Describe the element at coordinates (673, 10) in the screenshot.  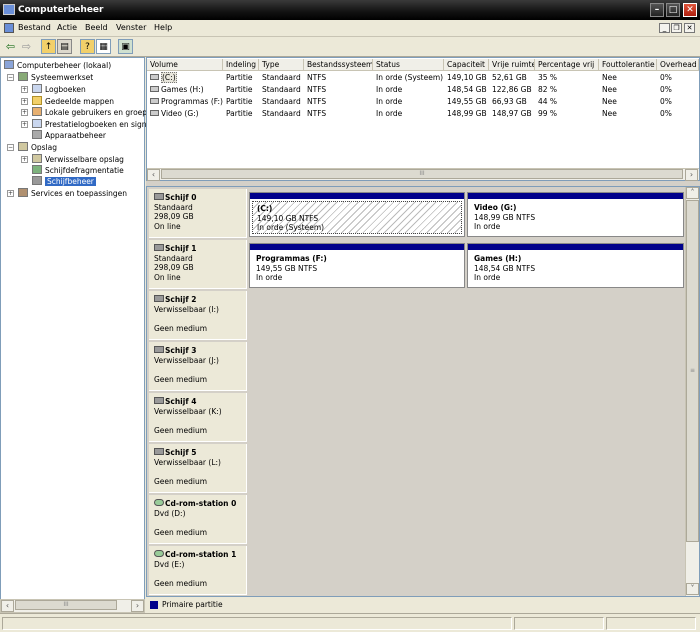
I see `maximize-button: □` at that location.